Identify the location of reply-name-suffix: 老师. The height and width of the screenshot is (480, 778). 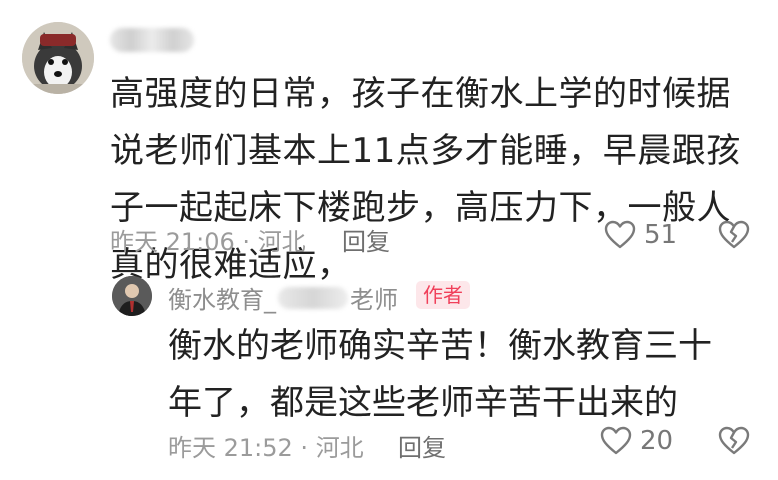
(374, 300).